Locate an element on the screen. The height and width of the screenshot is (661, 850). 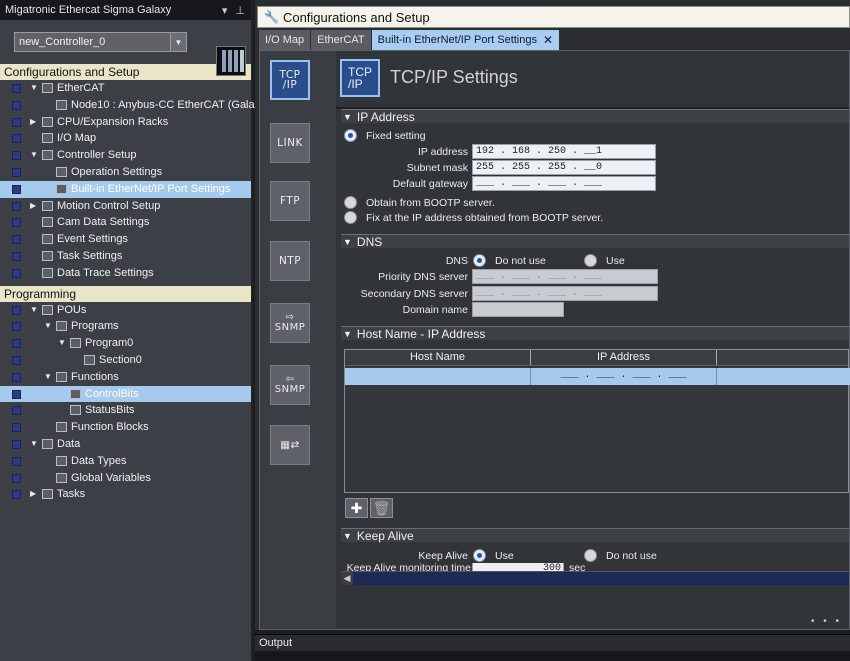
fixed-setting-radio is located at coordinates (350, 135).